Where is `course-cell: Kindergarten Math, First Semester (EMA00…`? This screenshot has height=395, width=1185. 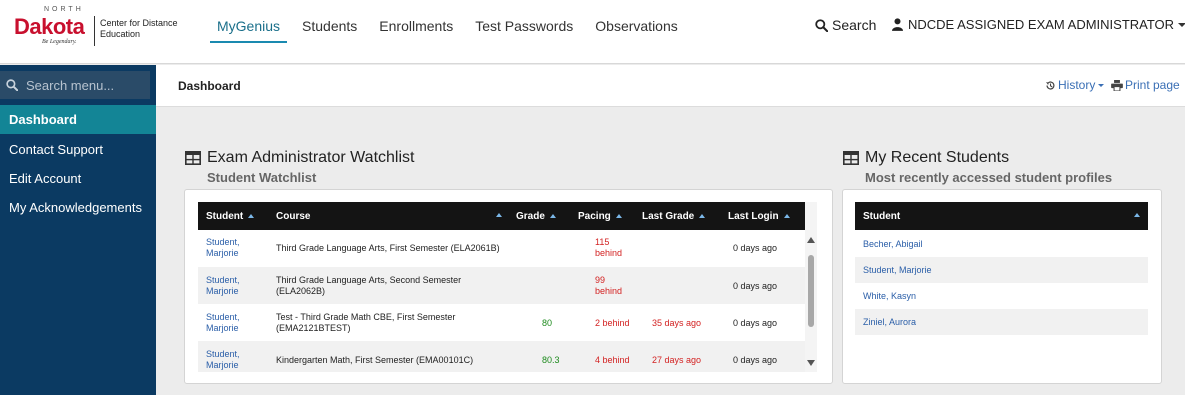 course-cell: Kindergarten Math, First Semester (EMA00… is located at coordinates (375, 360).